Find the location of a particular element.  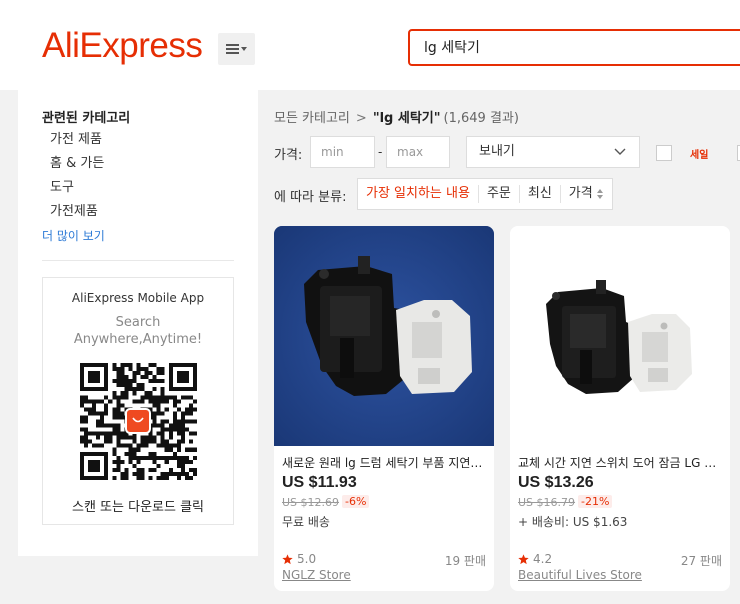

sidebar-item-home-garden: 홈 & 가든 is located at coordinates (77, 167).